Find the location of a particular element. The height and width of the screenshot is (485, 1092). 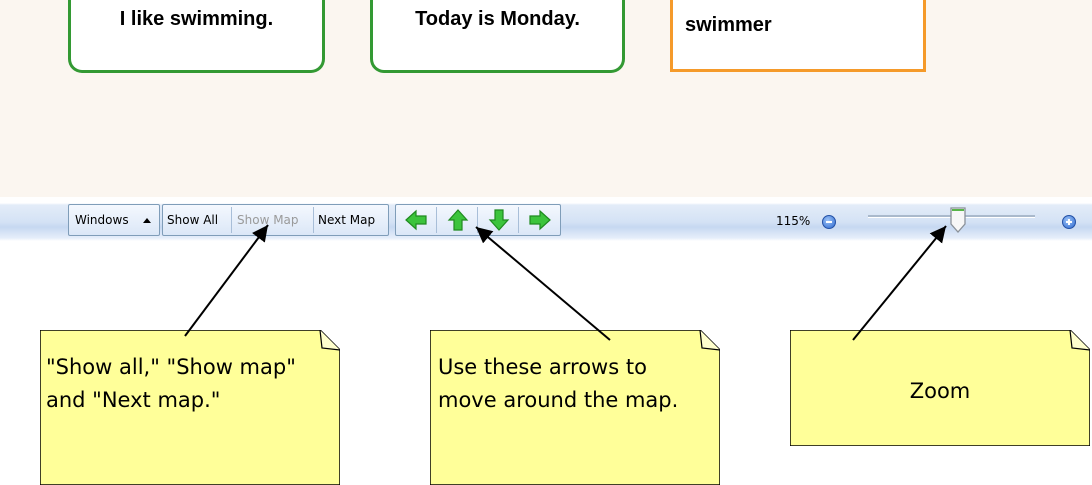

pointer-arrow-to-up-arrow is located at coordinates (543, 283).